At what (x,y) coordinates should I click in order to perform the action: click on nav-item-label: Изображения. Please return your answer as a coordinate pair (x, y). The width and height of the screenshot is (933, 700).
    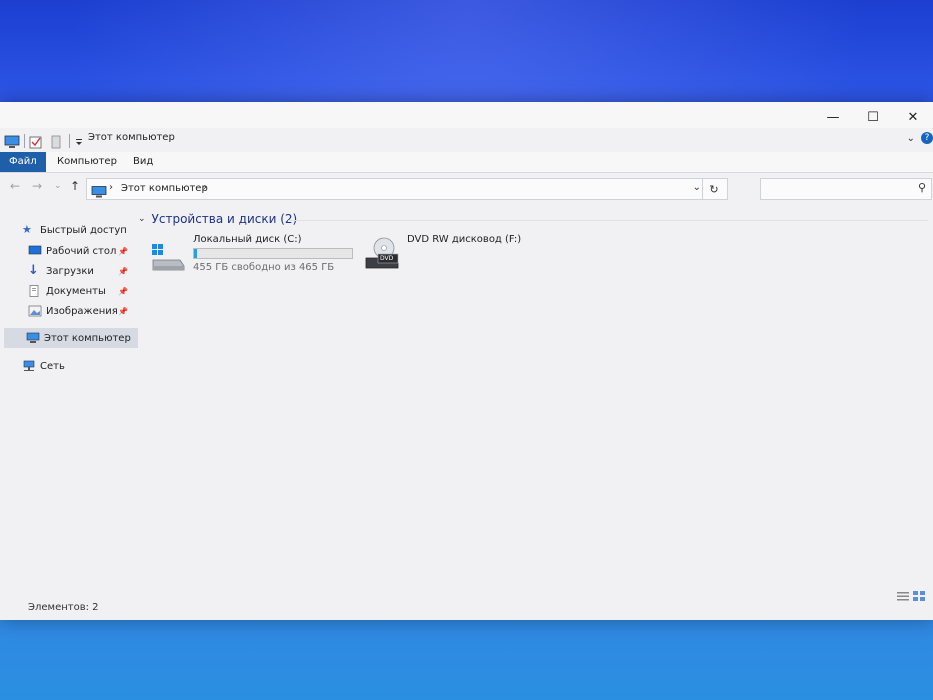
    Looking at the image, I should click on (82, 311).